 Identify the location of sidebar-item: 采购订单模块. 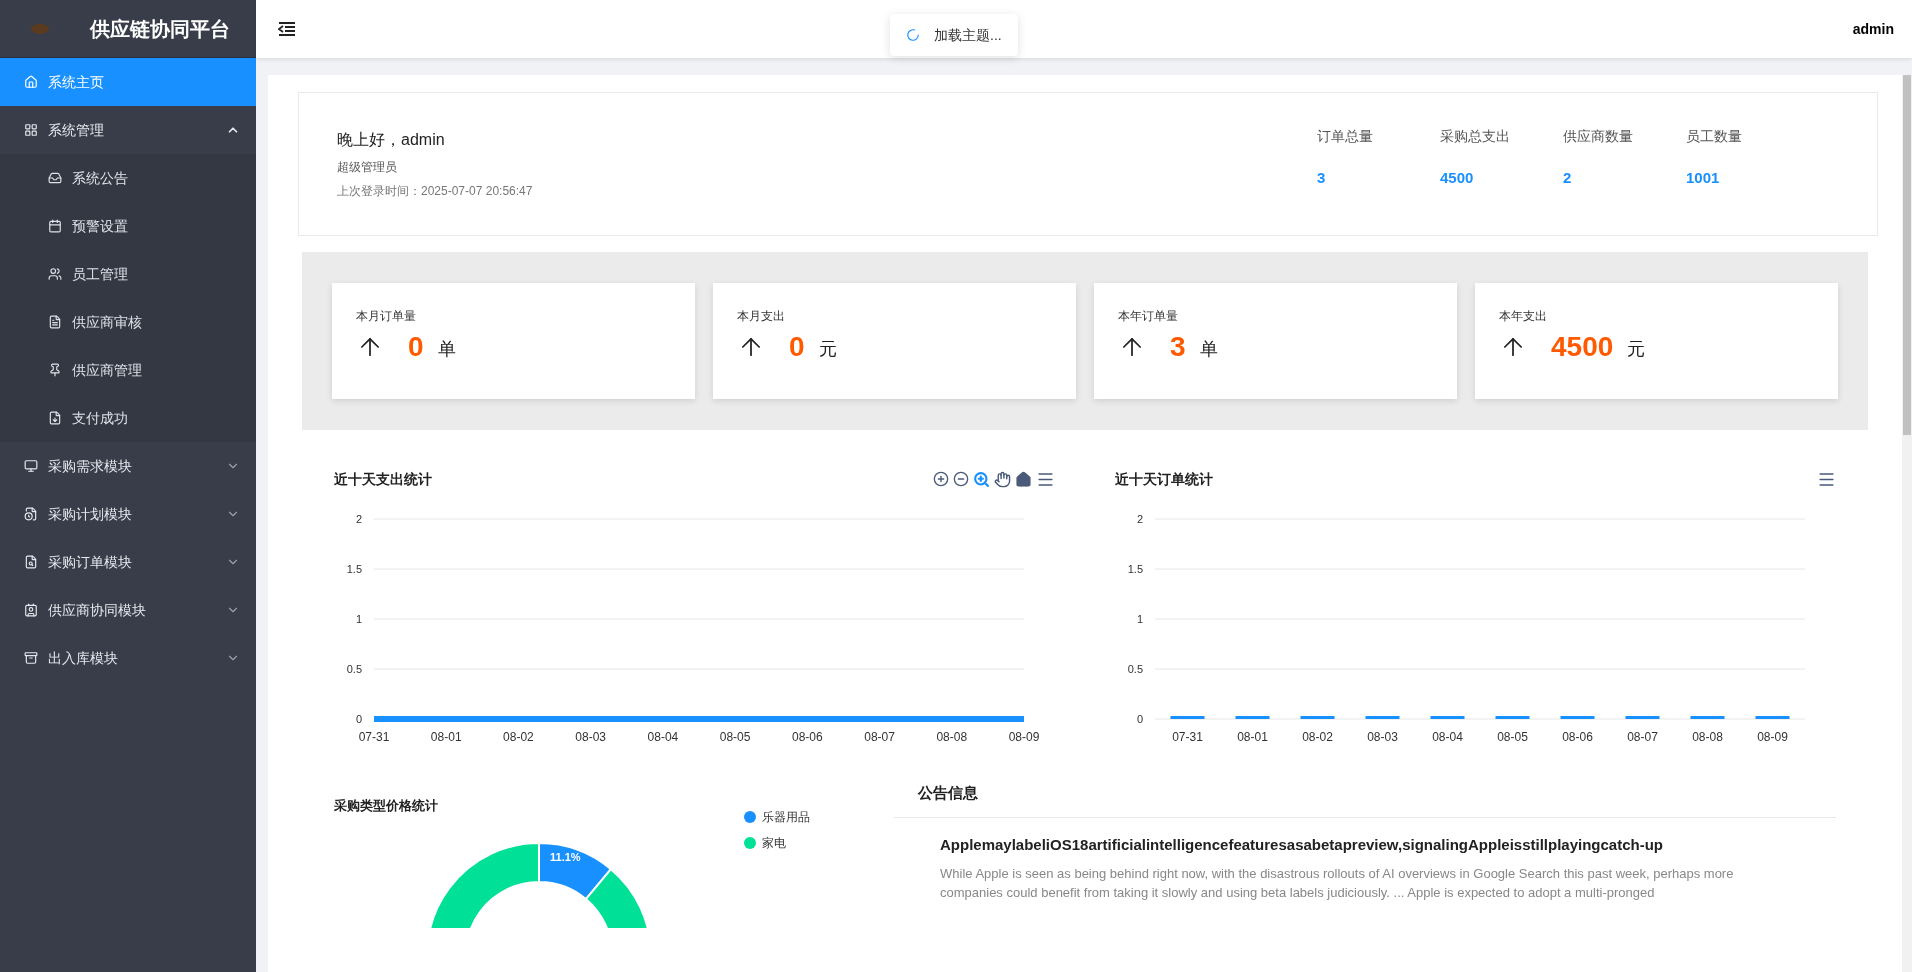
(128, 562).